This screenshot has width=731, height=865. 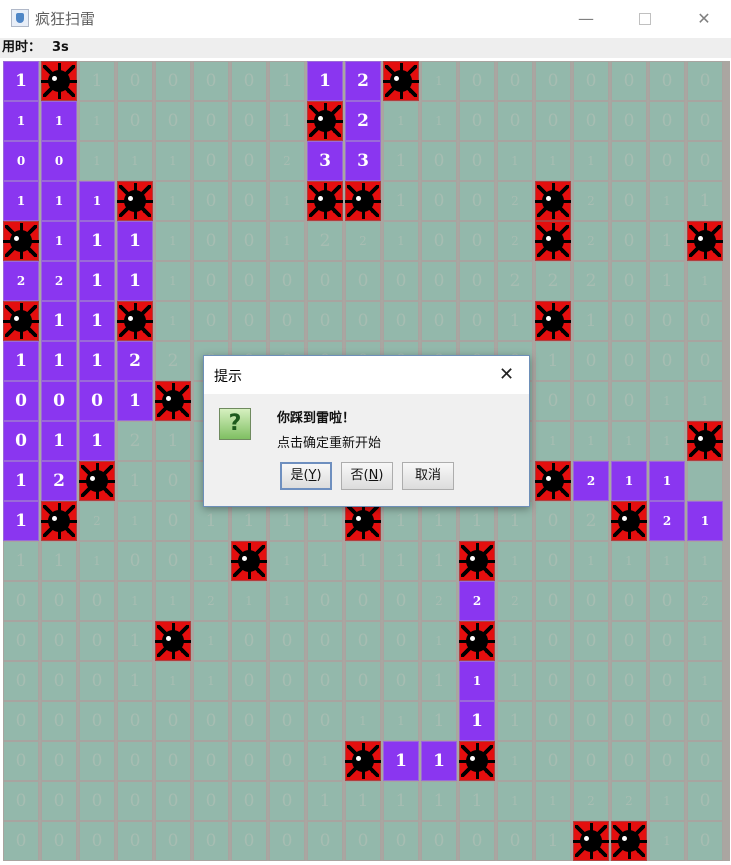 I want to click on no-button: 否(N), so click(x=367, y=476).